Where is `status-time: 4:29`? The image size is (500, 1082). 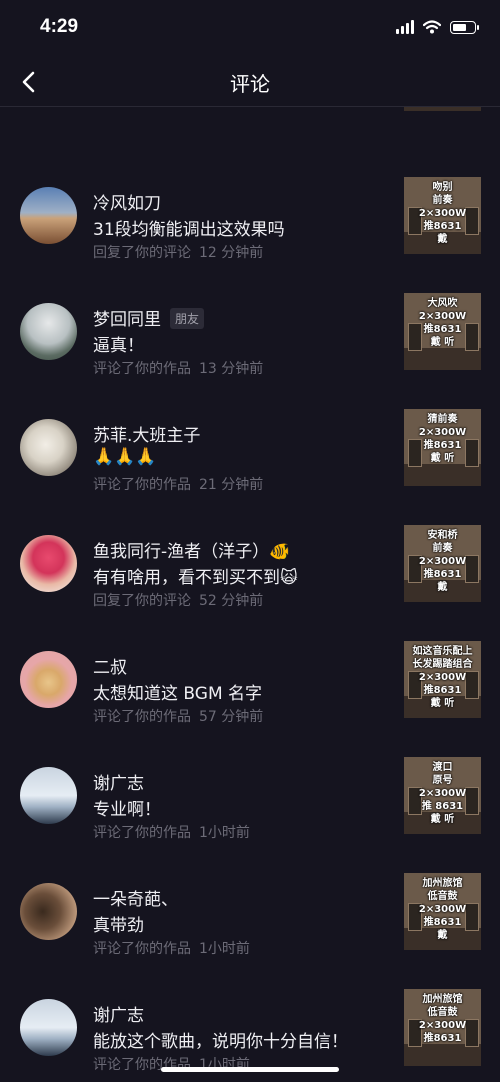 status-time: 4:29 is located at coordinates (59, 26).